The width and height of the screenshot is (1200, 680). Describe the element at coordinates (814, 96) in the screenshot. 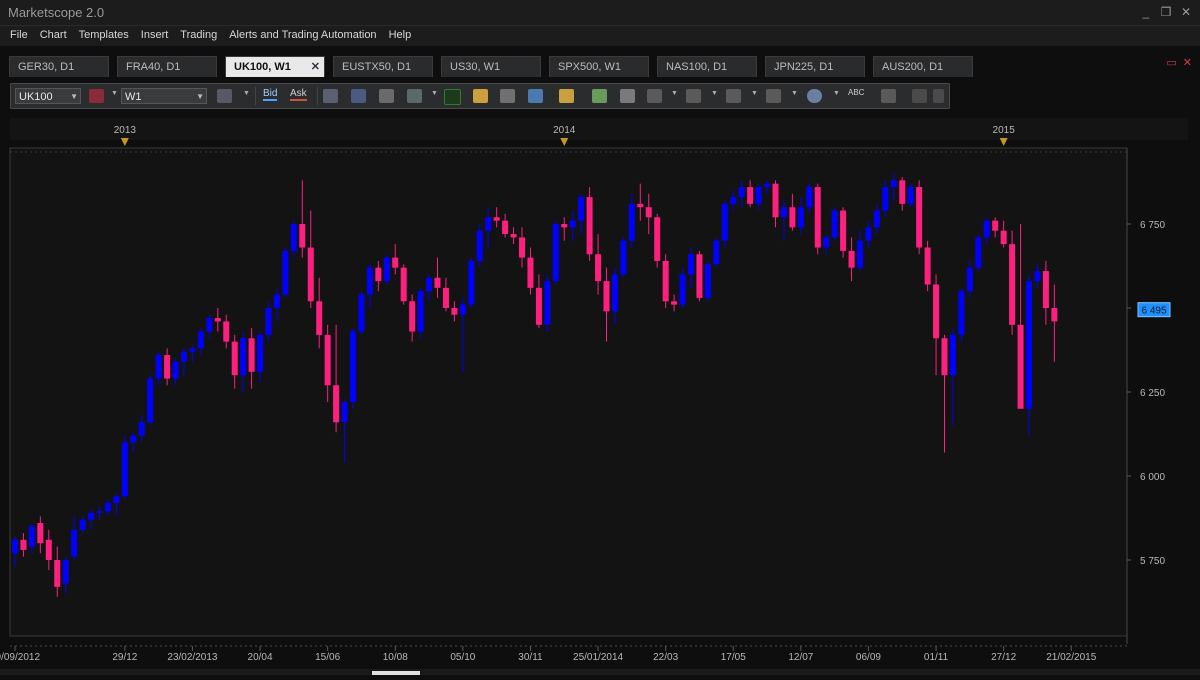

I see `shape-icon` at that location.